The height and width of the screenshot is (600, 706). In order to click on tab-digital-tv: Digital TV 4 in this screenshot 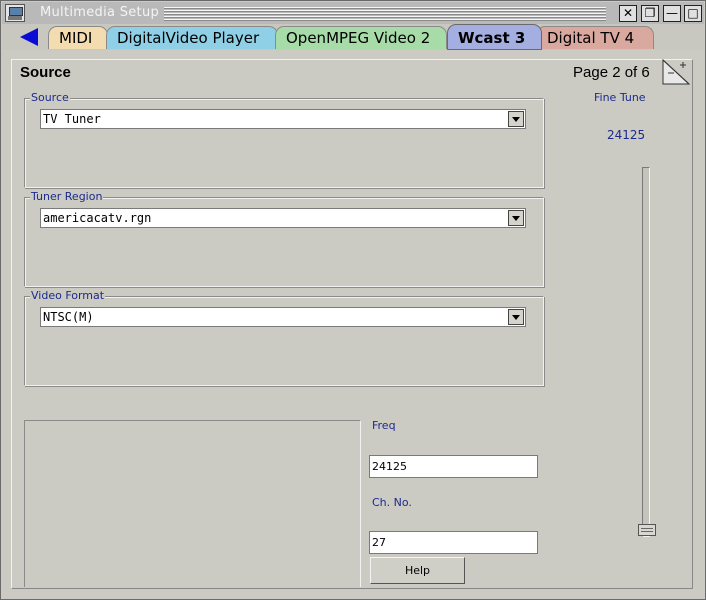, I will do `click(595, 37)`.